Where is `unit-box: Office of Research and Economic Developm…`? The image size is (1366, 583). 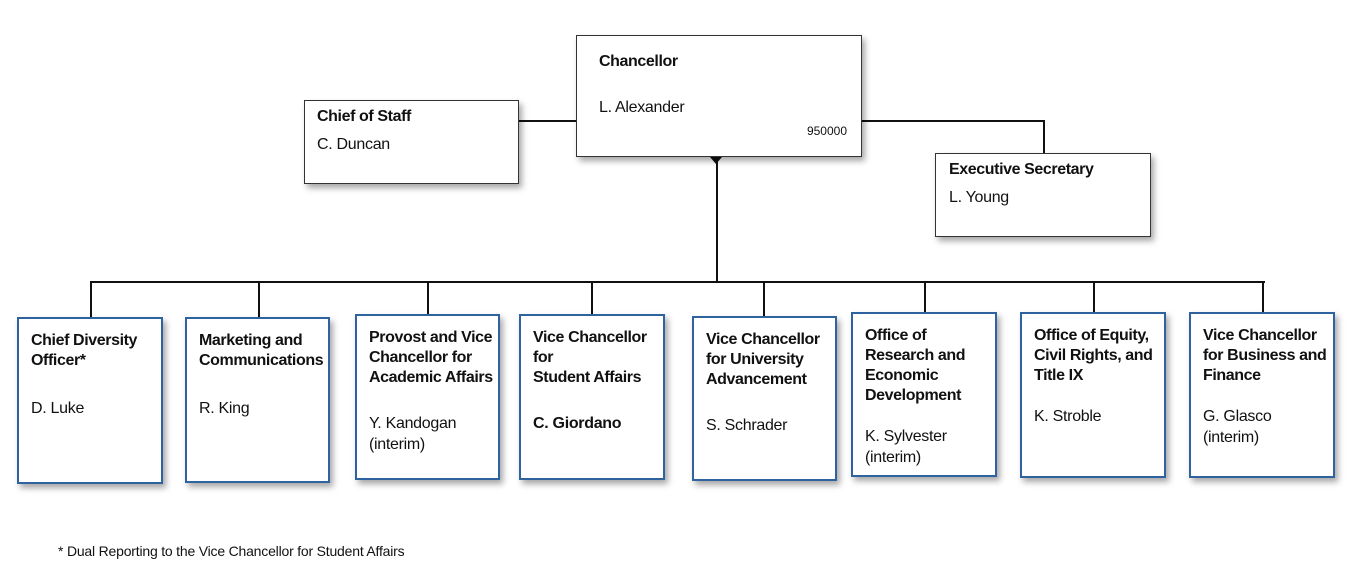 unit-box: Office of Research and Economic Developm… is located at coordinates (924, 394).